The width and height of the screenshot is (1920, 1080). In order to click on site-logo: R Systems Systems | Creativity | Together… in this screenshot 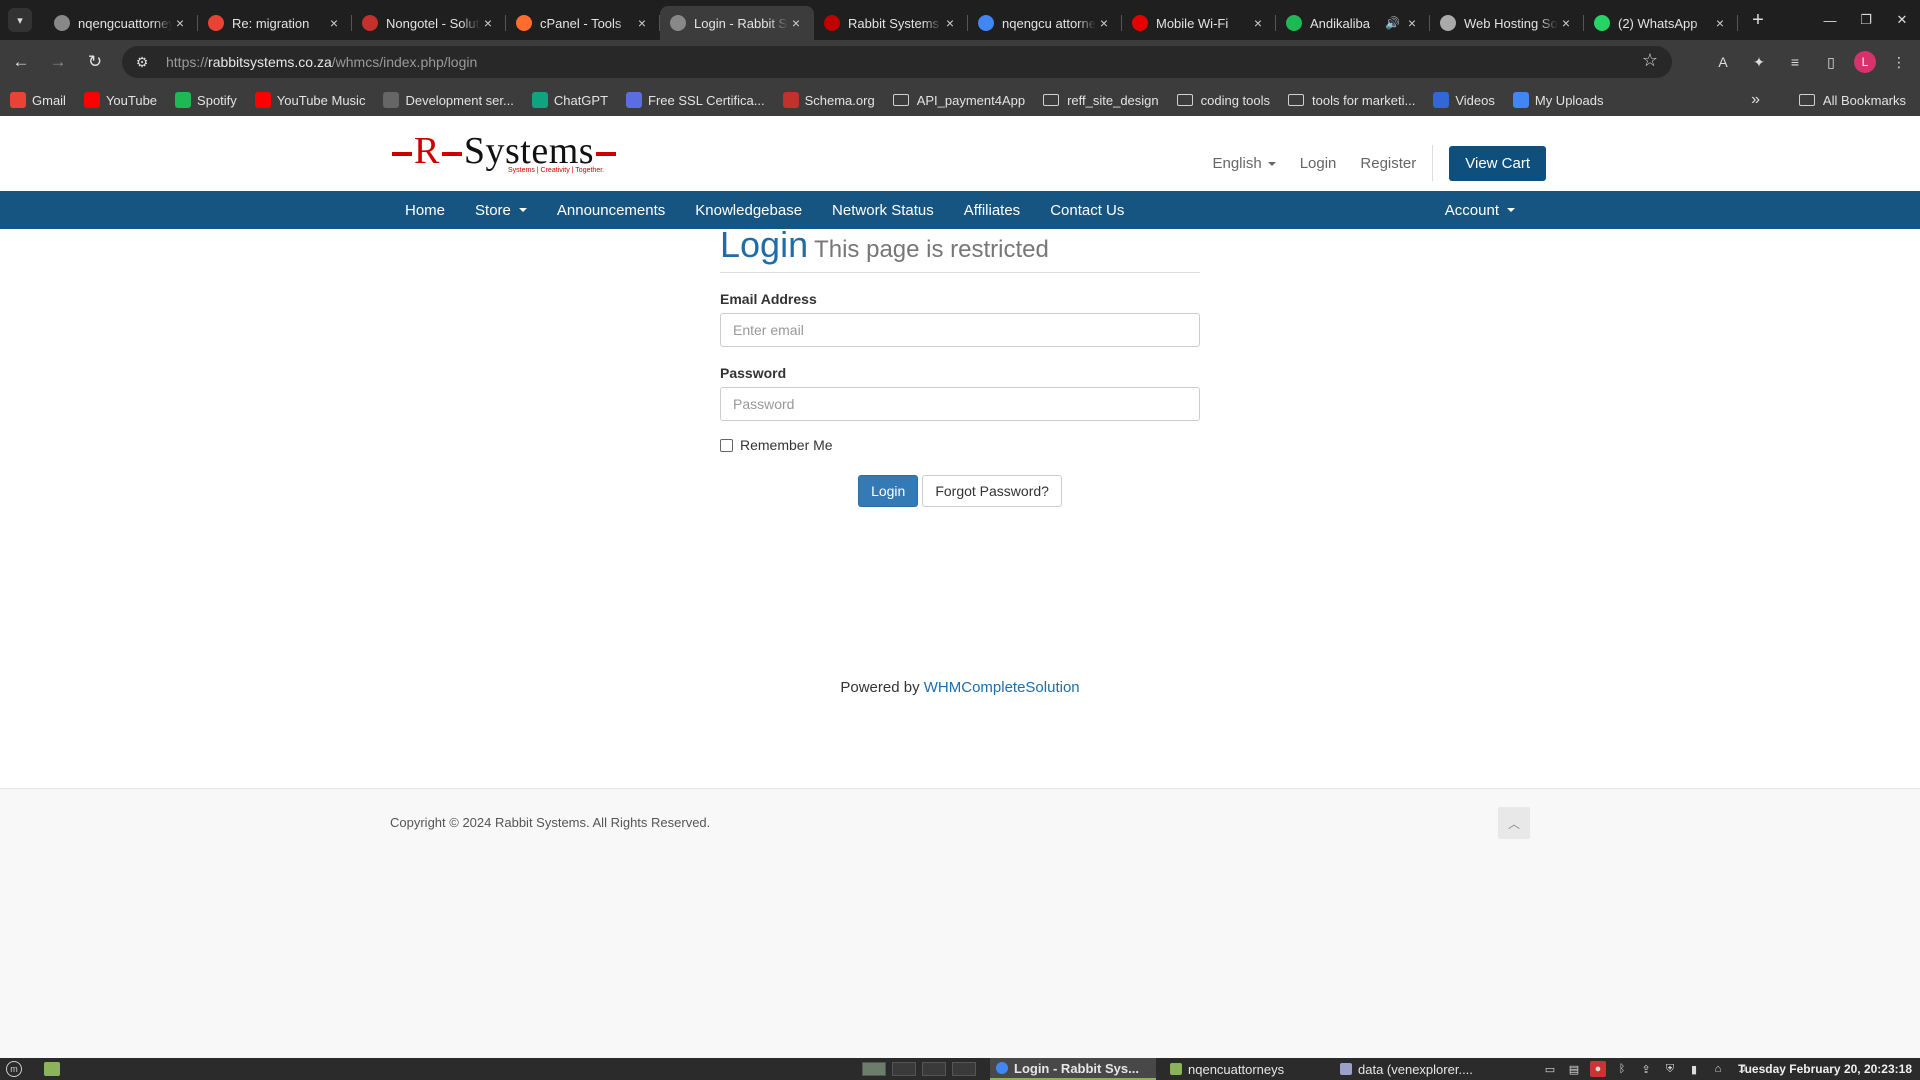, I will do `click(505, 153)`.